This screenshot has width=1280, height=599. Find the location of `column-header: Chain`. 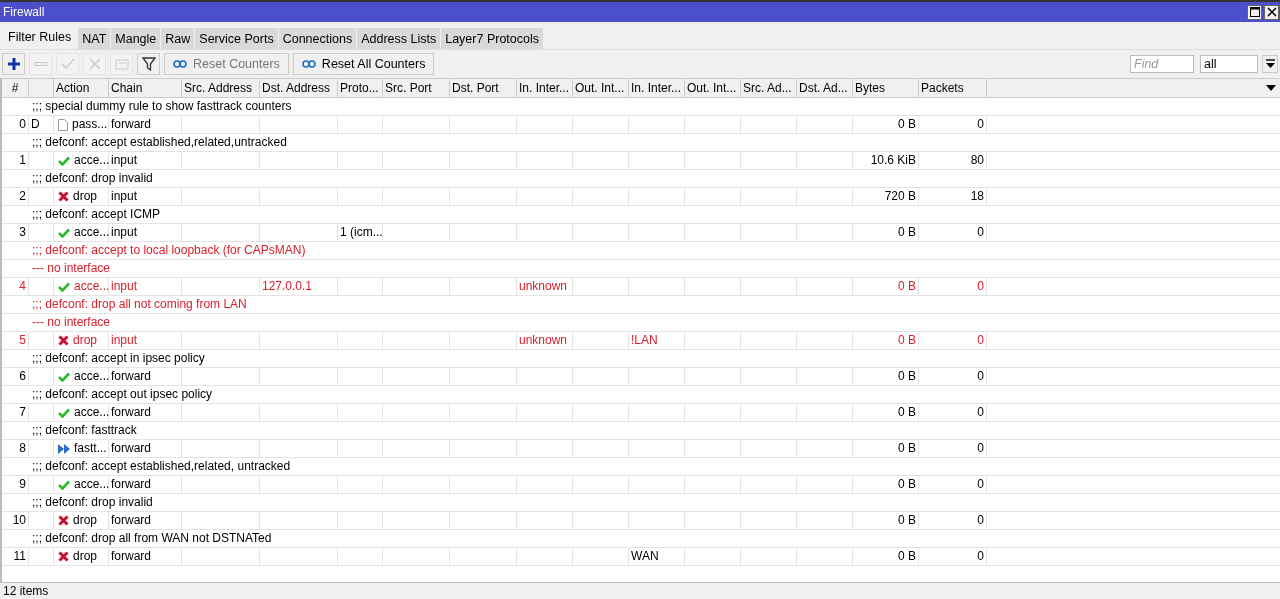

column-header: Chain is located at coordinates (145, 88).